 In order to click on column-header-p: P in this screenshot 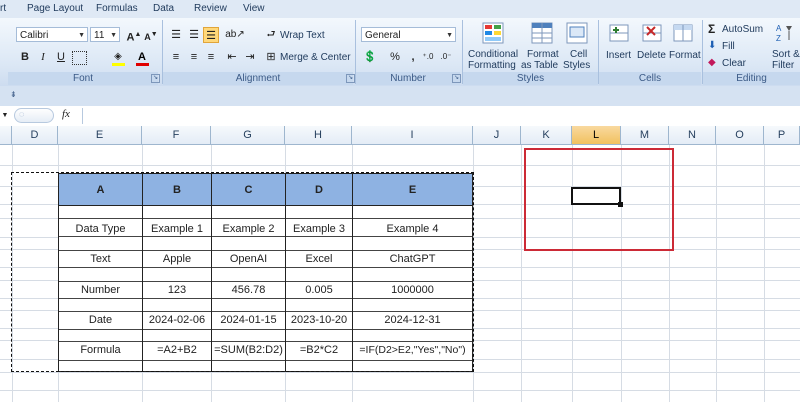, I will do `click(782, 135)`.